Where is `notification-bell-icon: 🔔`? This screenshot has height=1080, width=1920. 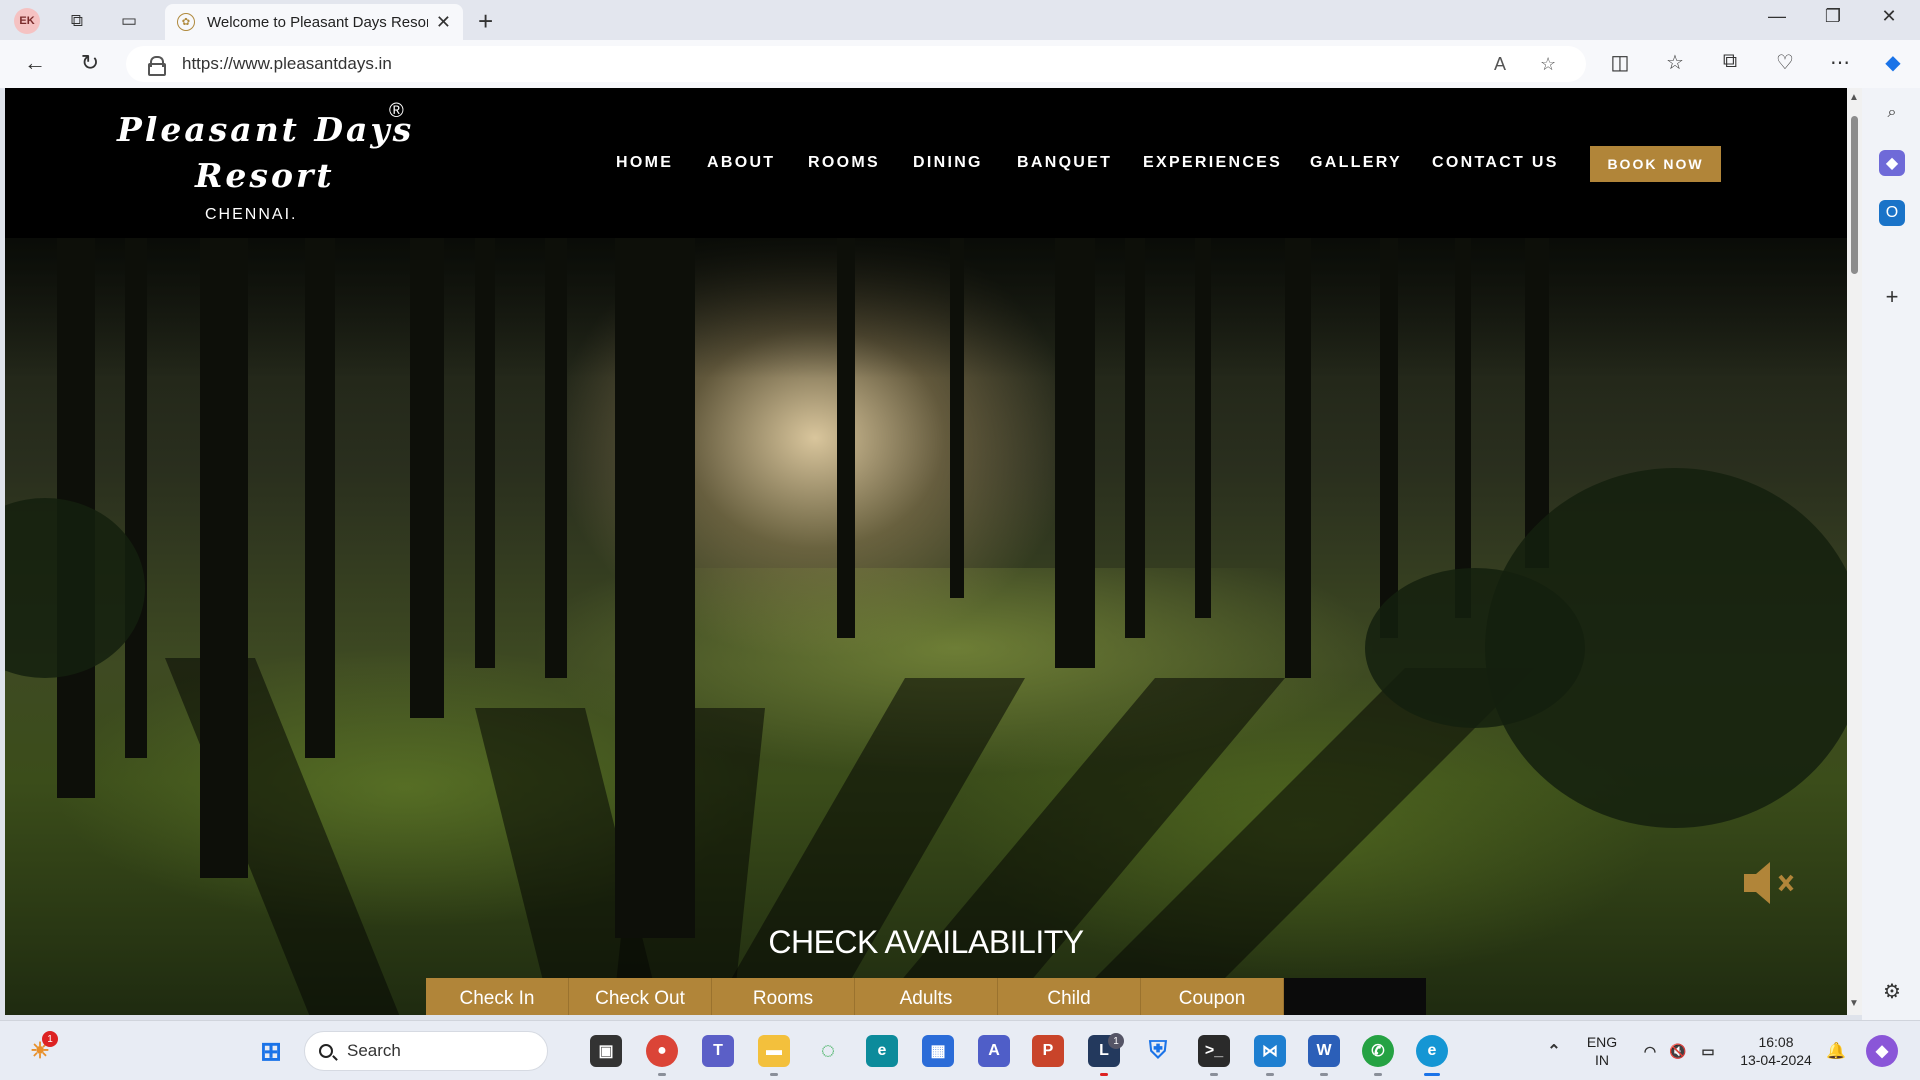 notification-bell-icon: 🔔 is located at coordinates (1836, 1051).